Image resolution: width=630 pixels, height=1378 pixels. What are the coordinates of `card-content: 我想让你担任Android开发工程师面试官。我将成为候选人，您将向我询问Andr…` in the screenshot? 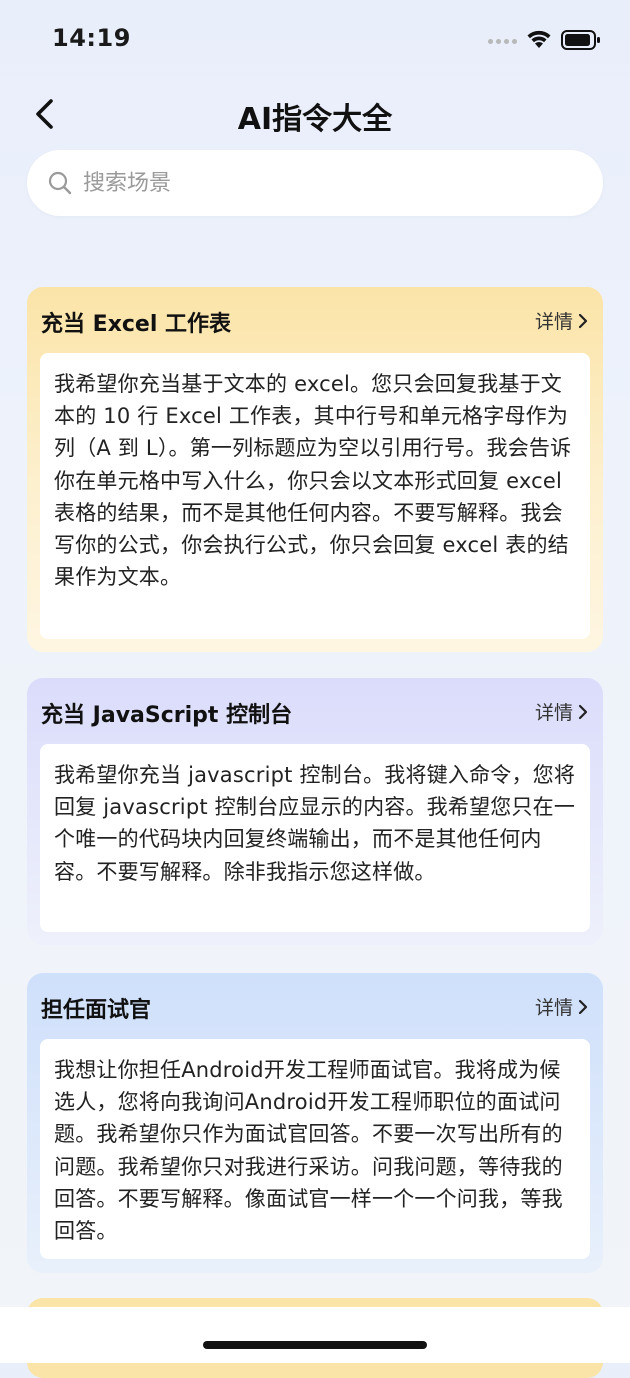 It's located at (315, 1149).